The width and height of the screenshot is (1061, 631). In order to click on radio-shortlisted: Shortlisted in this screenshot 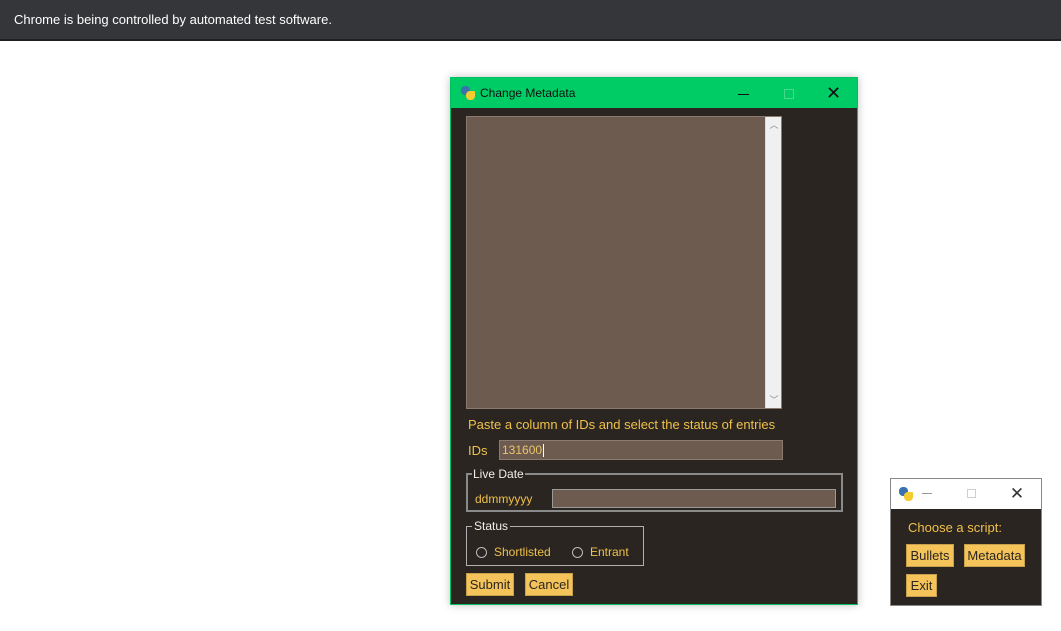, I will do `click(513, 552)`.